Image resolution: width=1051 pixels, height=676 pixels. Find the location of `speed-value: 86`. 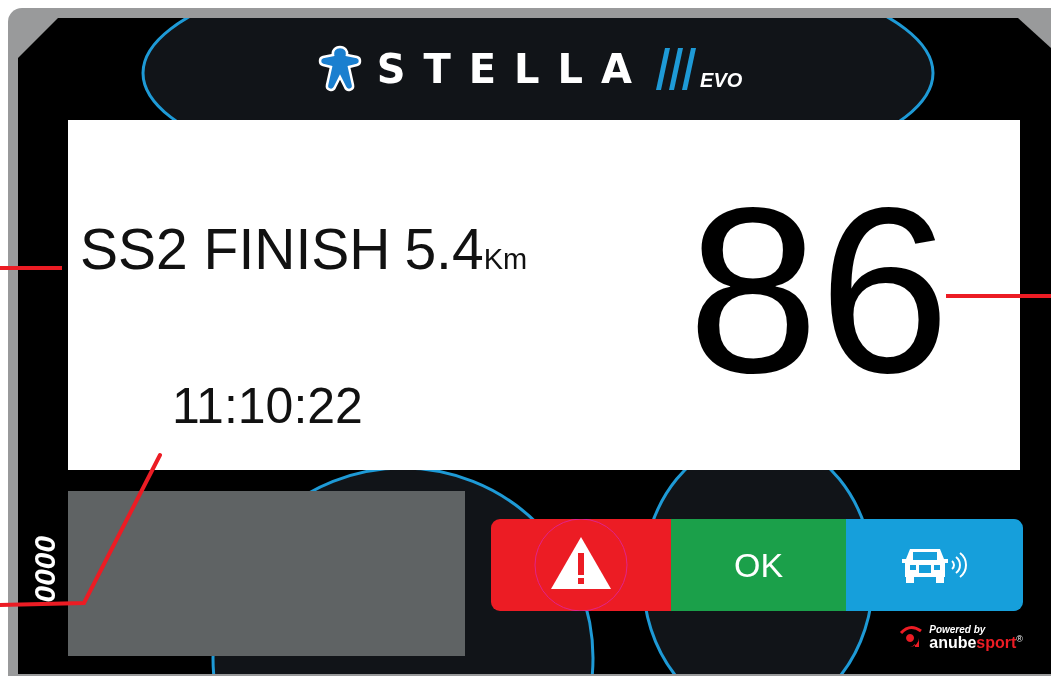

speed-value: 86 is located at coordinates (818, 290).